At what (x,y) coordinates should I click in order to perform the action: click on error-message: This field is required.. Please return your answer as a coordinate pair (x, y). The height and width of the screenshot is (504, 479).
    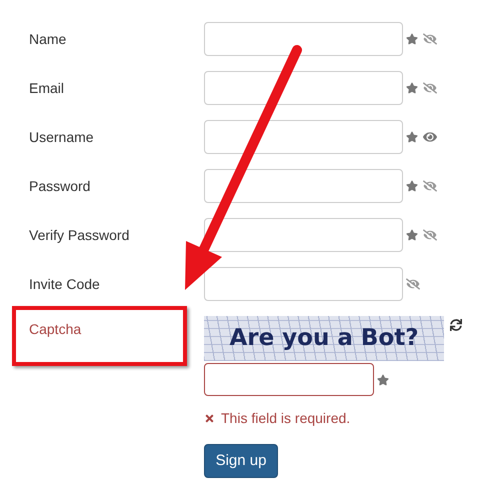
    Looking at the image, I should click on (285, 418).